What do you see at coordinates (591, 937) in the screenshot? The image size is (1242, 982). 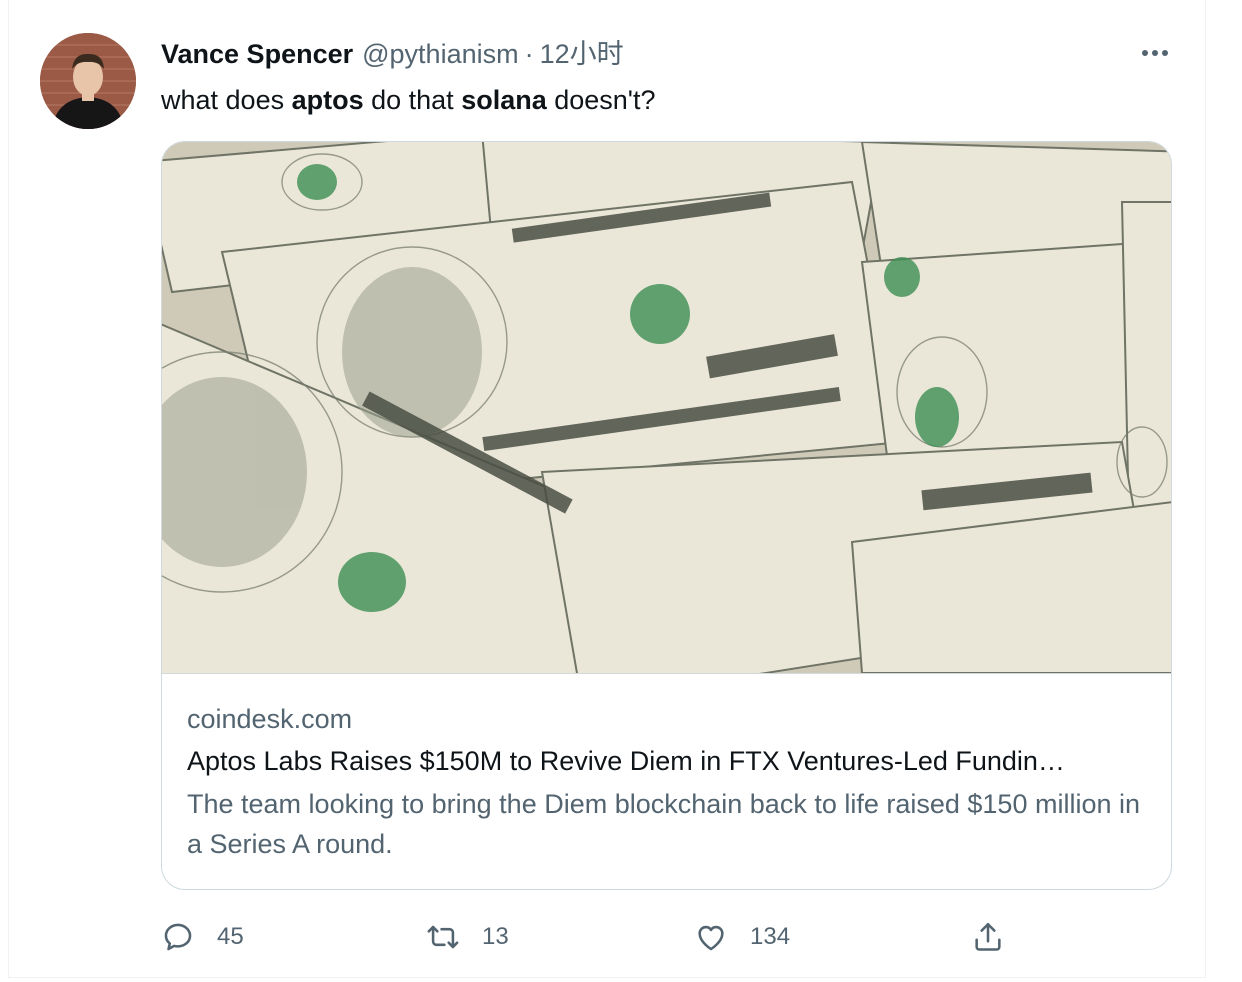 I see `action-bar: 45 13 134` at bounding box center [591, 937].